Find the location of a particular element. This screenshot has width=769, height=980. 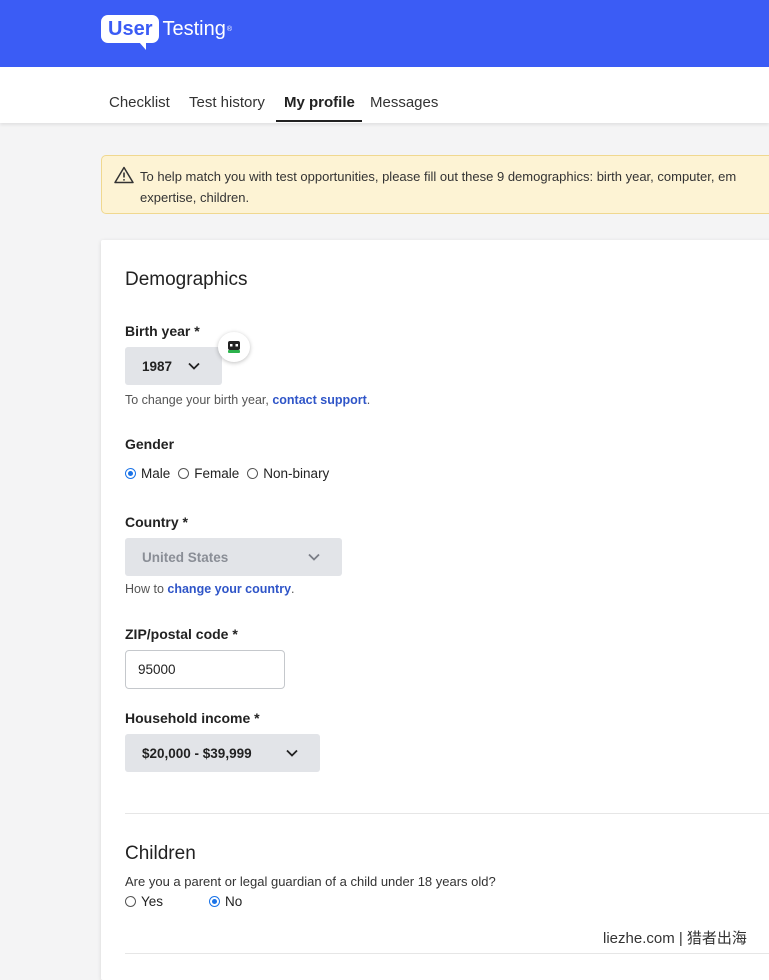

assistant-bot-icon is located at coordinates (234, 347).